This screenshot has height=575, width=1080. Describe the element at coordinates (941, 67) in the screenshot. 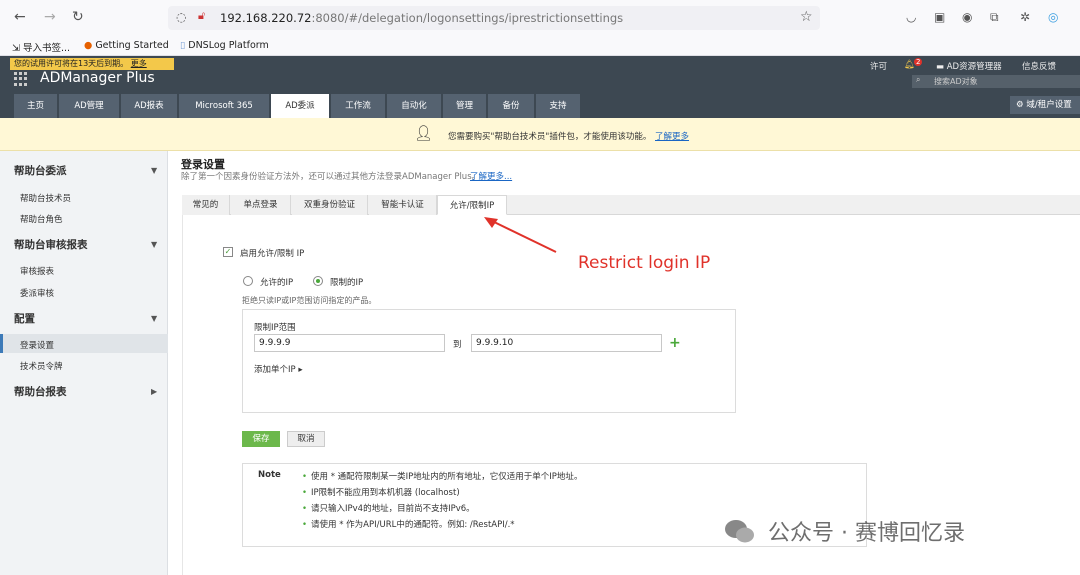

I see `folder-icon: ▬` at that location.